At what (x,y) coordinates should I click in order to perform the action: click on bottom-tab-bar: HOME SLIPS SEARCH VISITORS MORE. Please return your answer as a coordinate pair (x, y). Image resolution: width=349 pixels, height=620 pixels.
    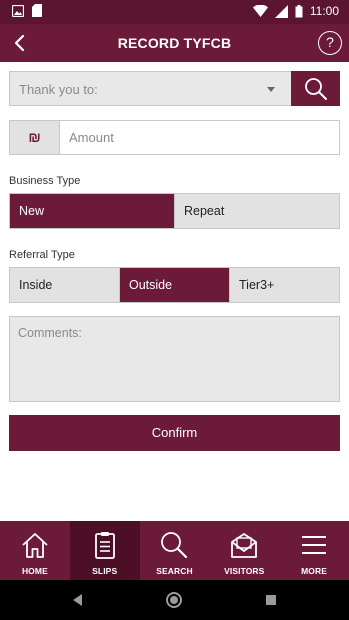
    Looking at the image, I should click on (174, 550).